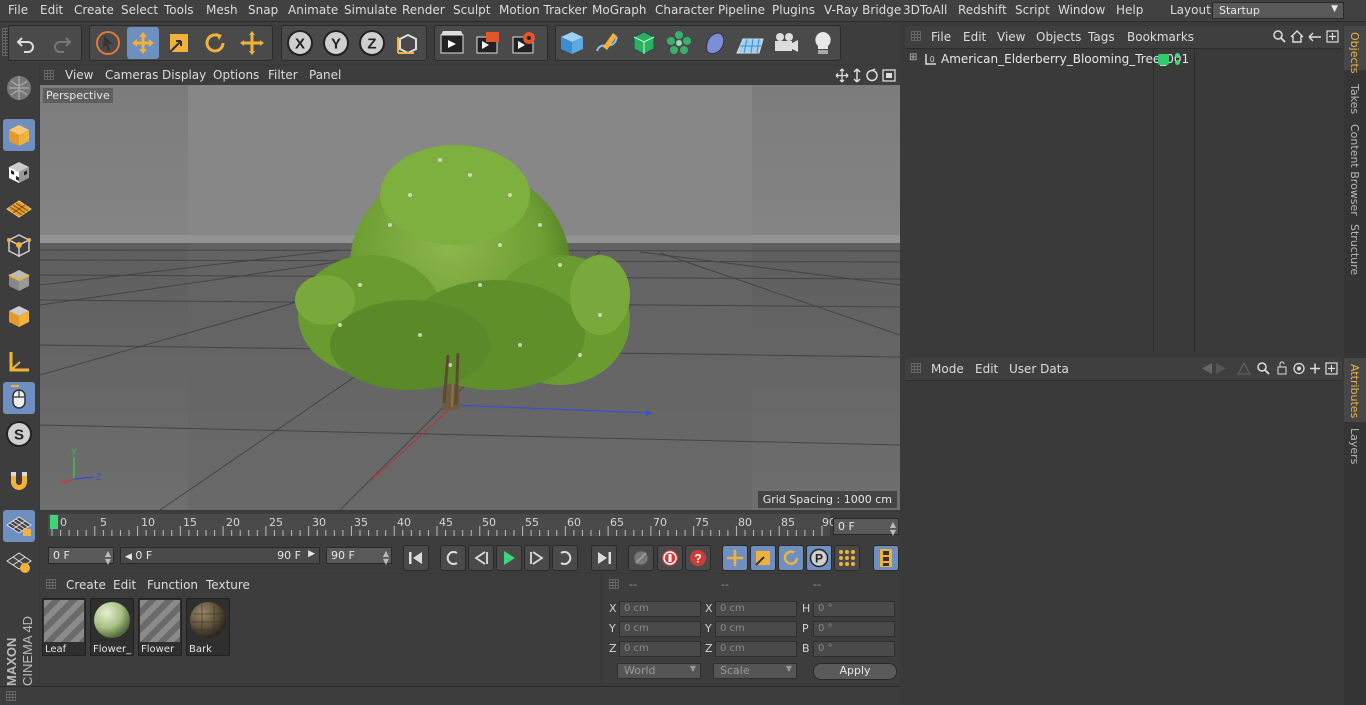 This screenshot has width=1366, height=705. I want to click on viewport-menu-panel: Panel, so click(325, 75).